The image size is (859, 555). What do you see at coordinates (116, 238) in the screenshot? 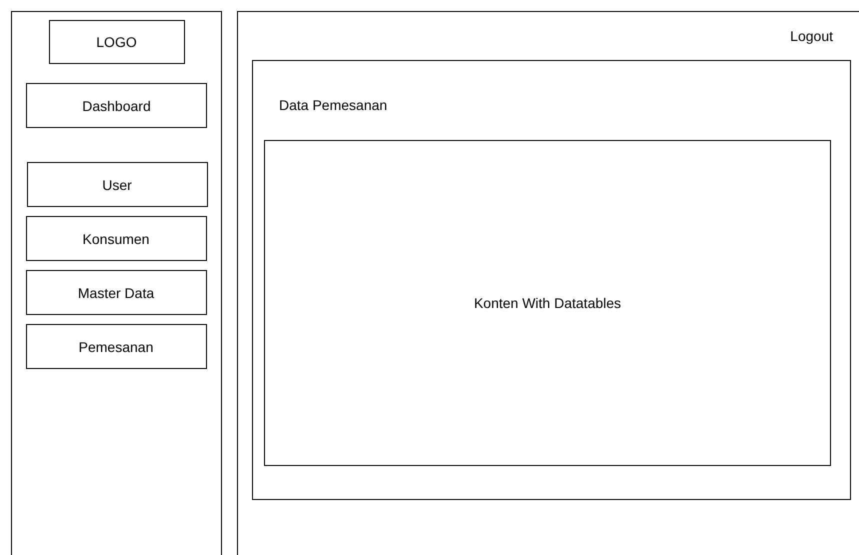
I see `nav-button: Konsumen` at bounding box center [116, 238].